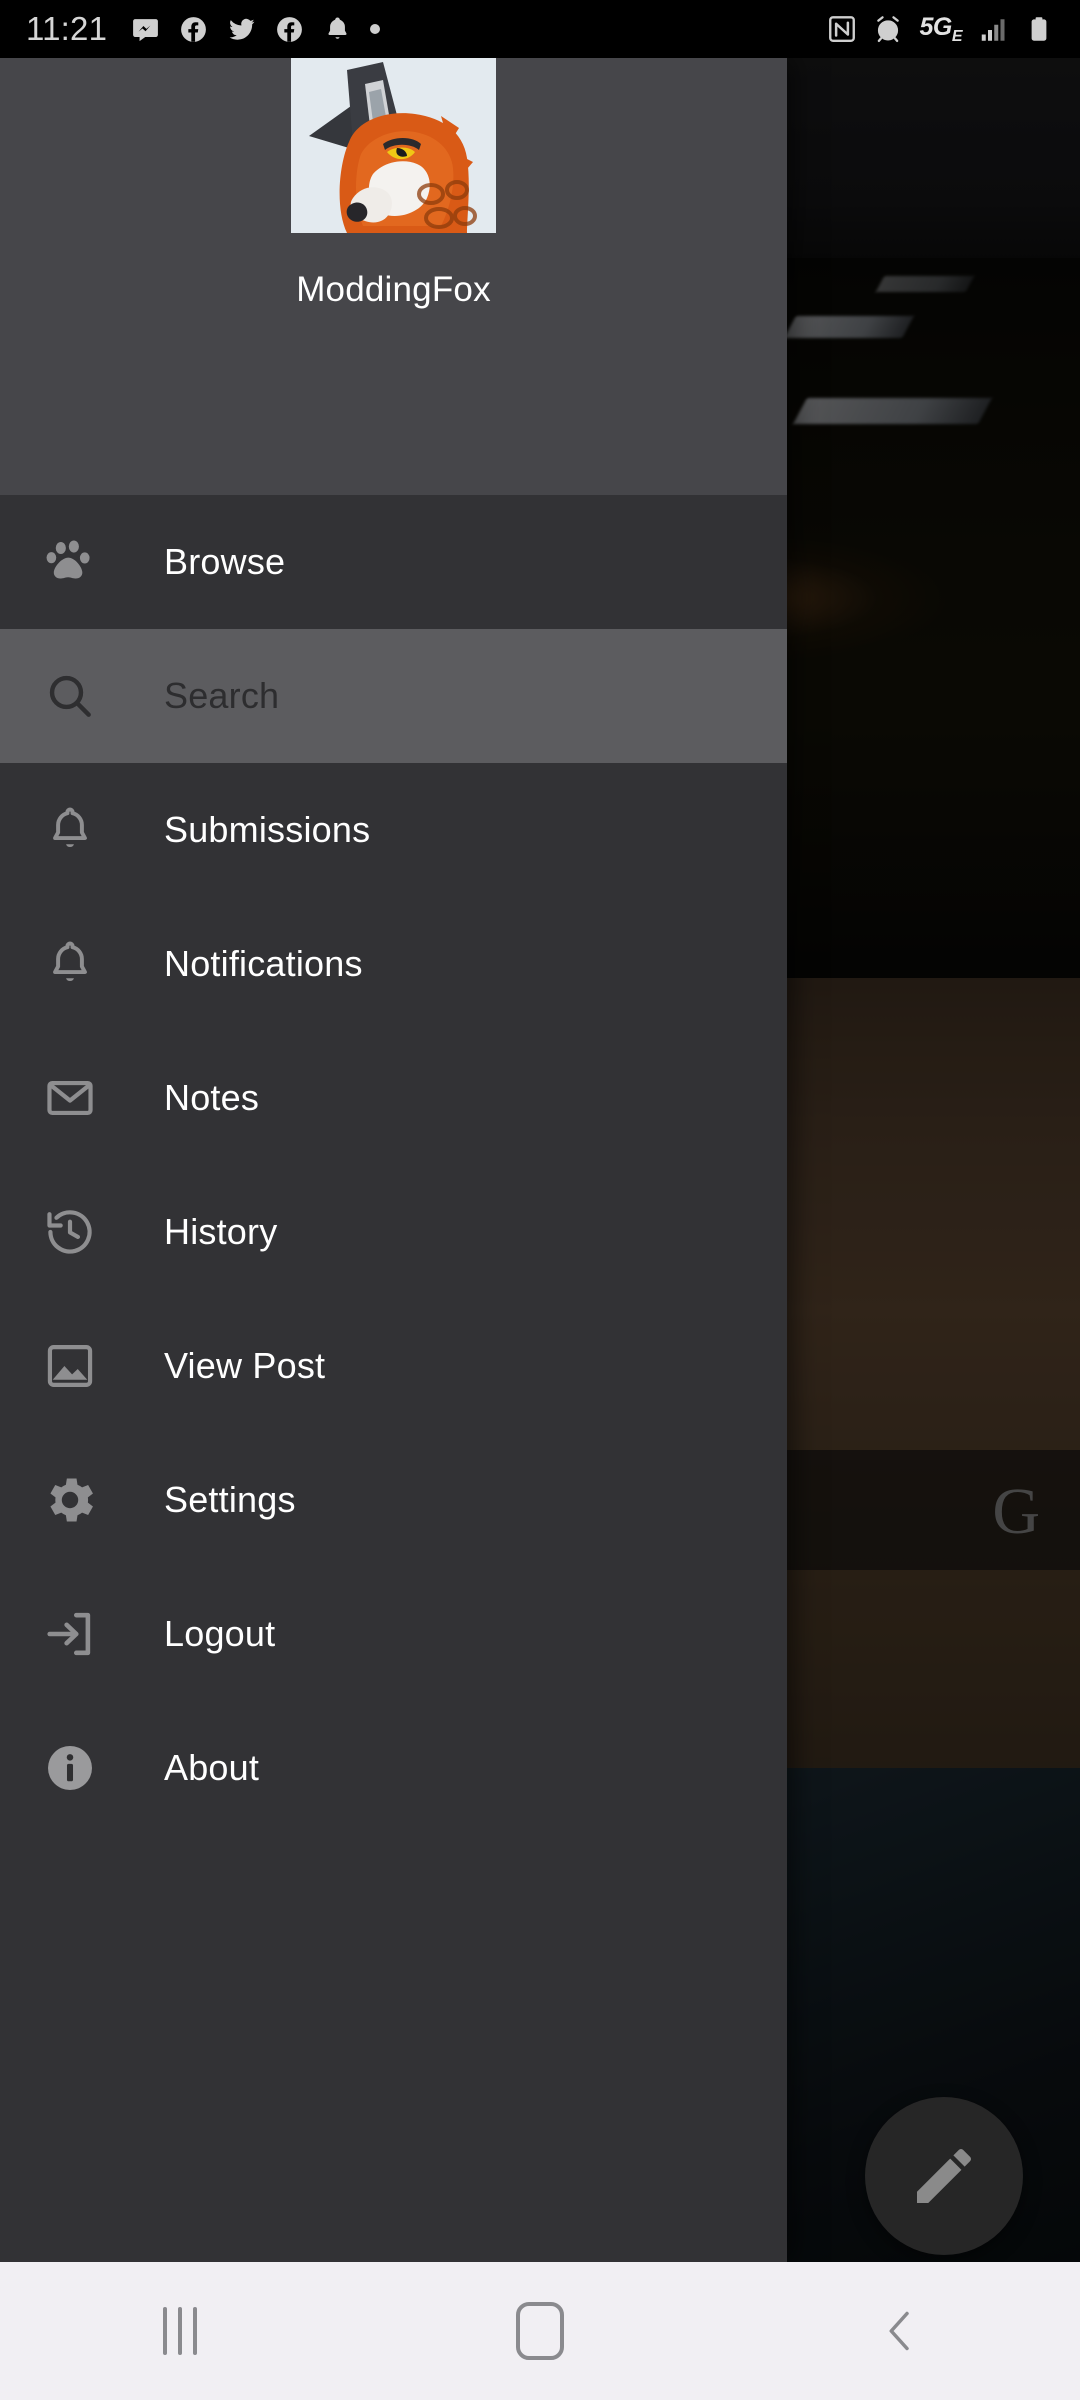 The image size is (1080, 2400). I want to click on recents-button, so click(180, 2331).